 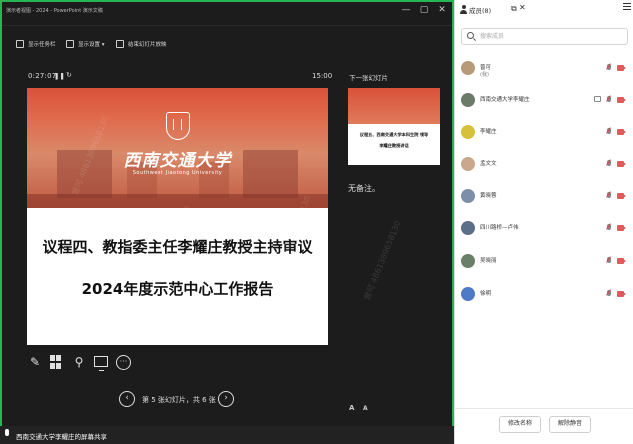 What do you see at coordinates (424, 10) in the screenshot?
I see `maximize-icon: ▢` at bounding box center [424, 10].